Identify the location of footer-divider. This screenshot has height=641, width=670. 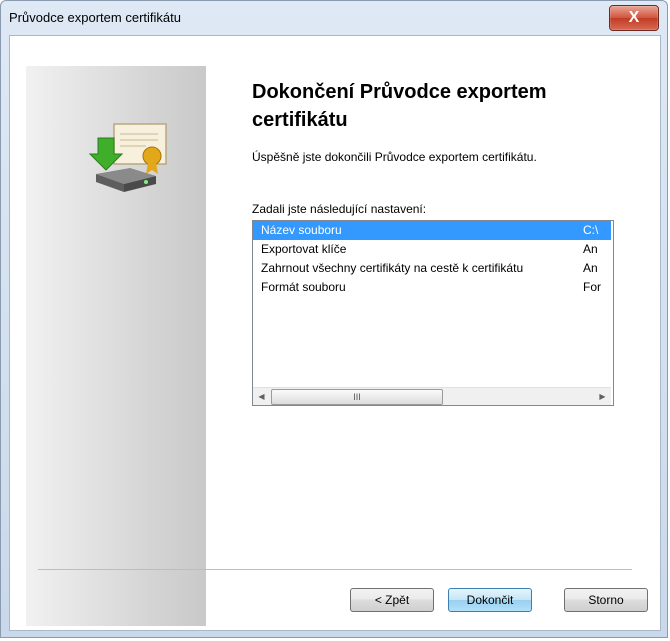
(335, 569).